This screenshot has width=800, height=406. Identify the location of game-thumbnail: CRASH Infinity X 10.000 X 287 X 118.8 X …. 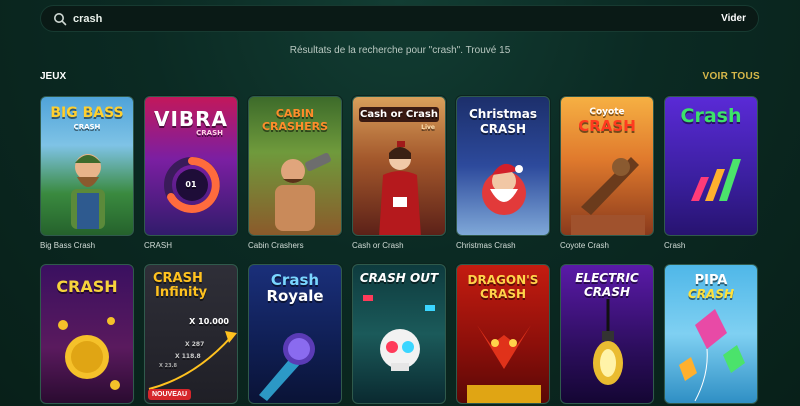
(191, 334).